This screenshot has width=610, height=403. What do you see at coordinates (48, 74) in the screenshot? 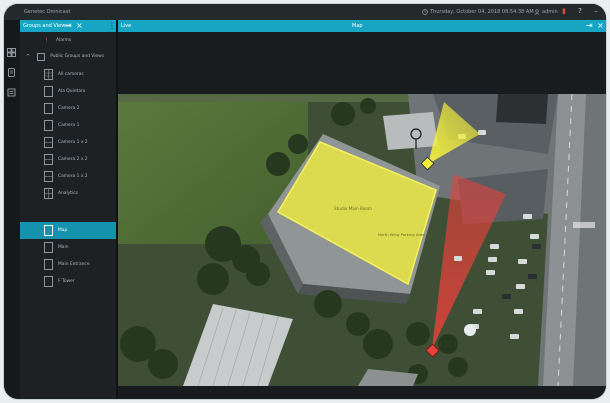
I see `grid-view-icon` at bounding box center [48, 74].